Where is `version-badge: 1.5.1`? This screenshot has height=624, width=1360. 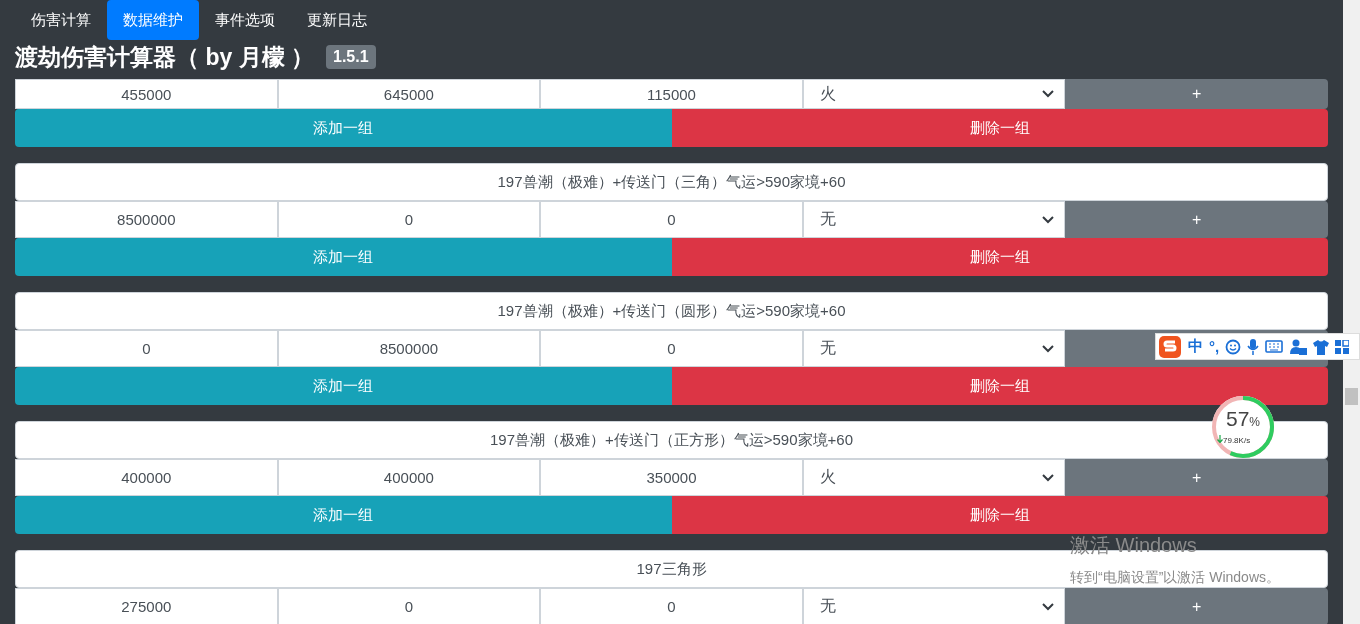
version-badge: 1.5.1 is located at coordinates (351, 57).